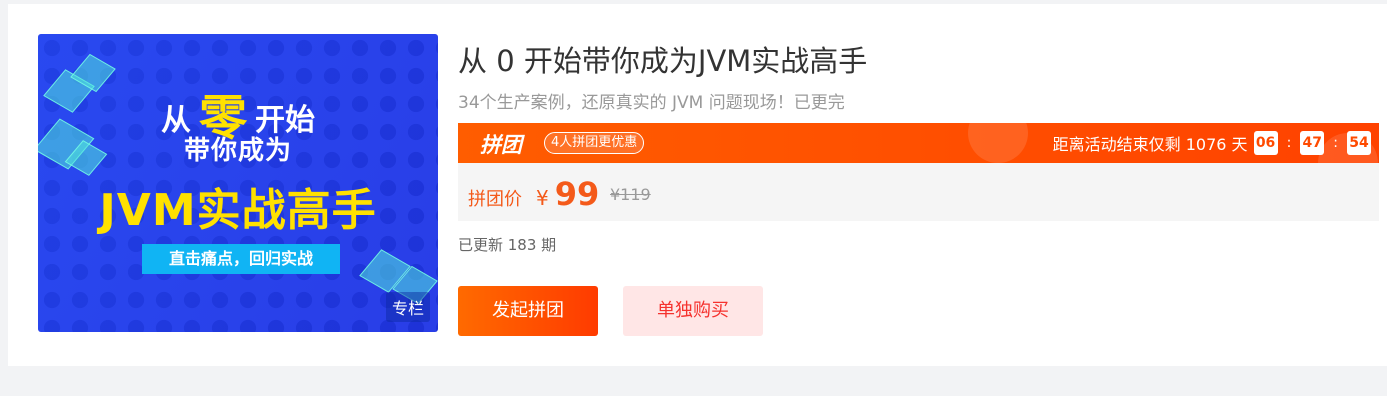  I want to click on countdown-minutes: 47, so click(1312, 143).